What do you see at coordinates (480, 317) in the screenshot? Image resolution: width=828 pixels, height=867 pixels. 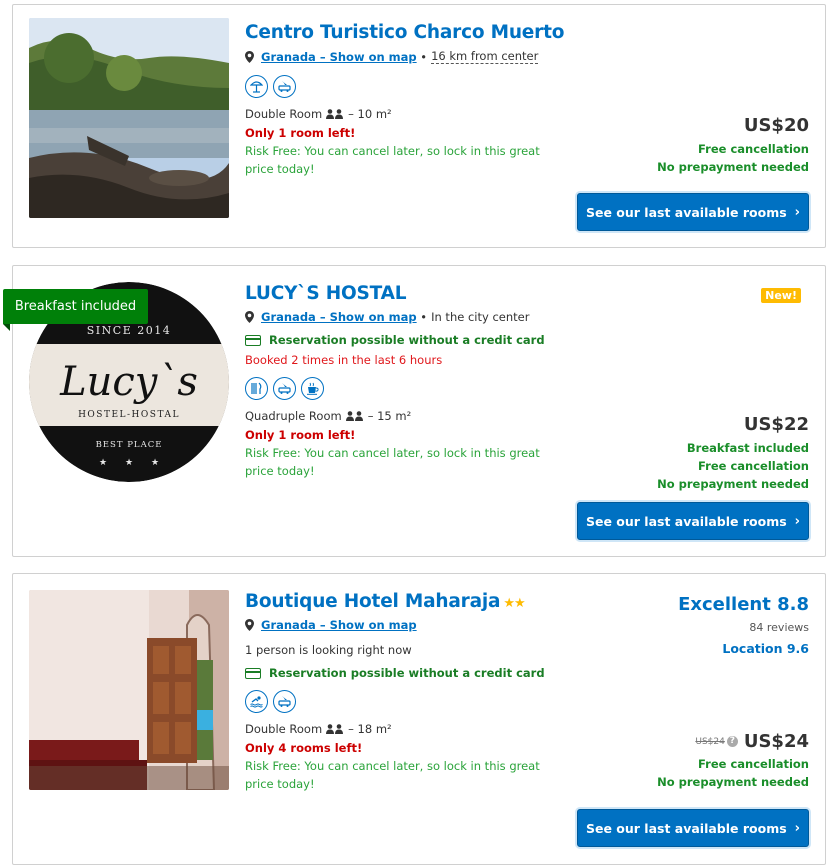 I see `distance-from-center: In the city center` at bounding box center [480, 317].